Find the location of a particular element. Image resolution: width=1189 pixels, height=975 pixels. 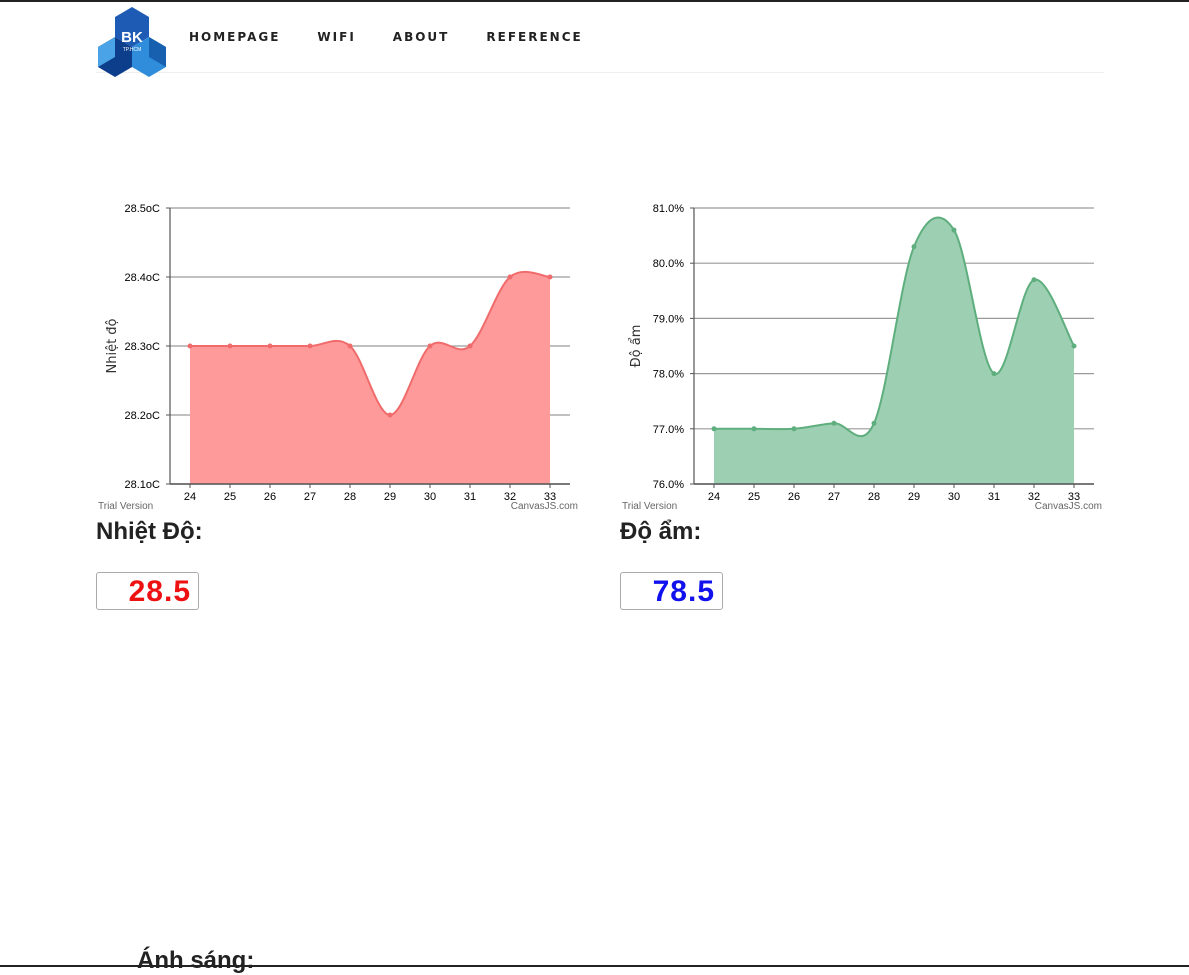

main-menu: HOMEPAGE WIFI ABOUT REFERENCE is located at coordinates (404, 37).